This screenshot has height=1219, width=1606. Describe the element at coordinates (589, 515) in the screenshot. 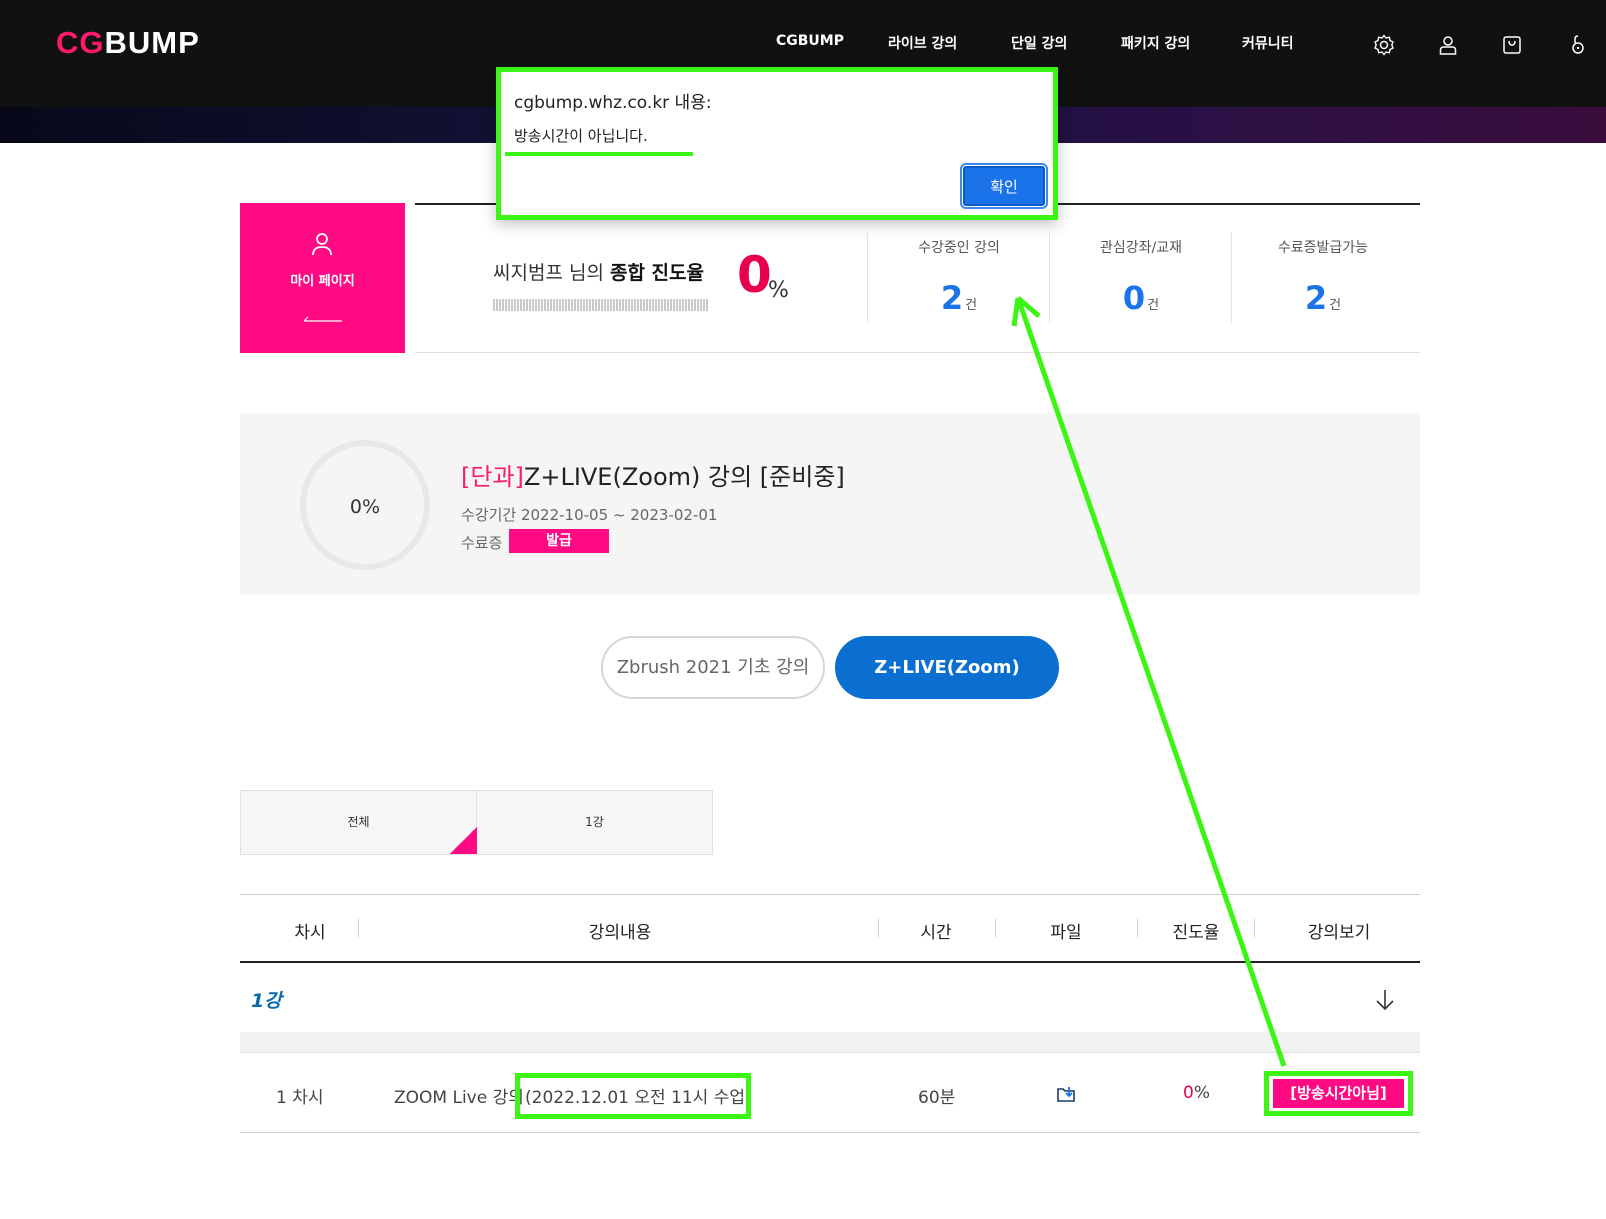

I see `course-period: 수강기간 2022-10-05 ~ 2023-02-01` at that location.